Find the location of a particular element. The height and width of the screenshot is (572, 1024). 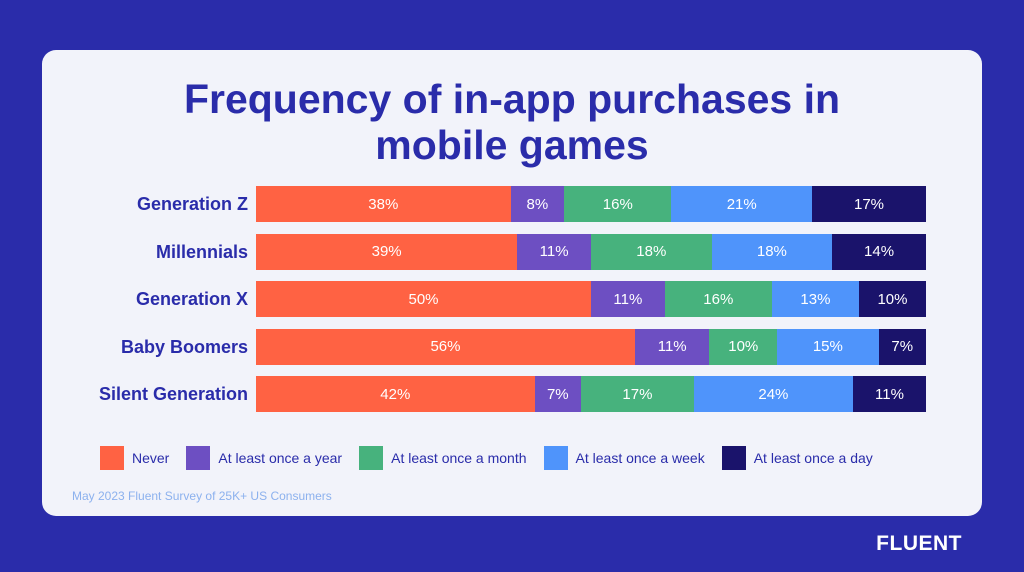

category-label: Generation X is located at coordinates (191, 299).